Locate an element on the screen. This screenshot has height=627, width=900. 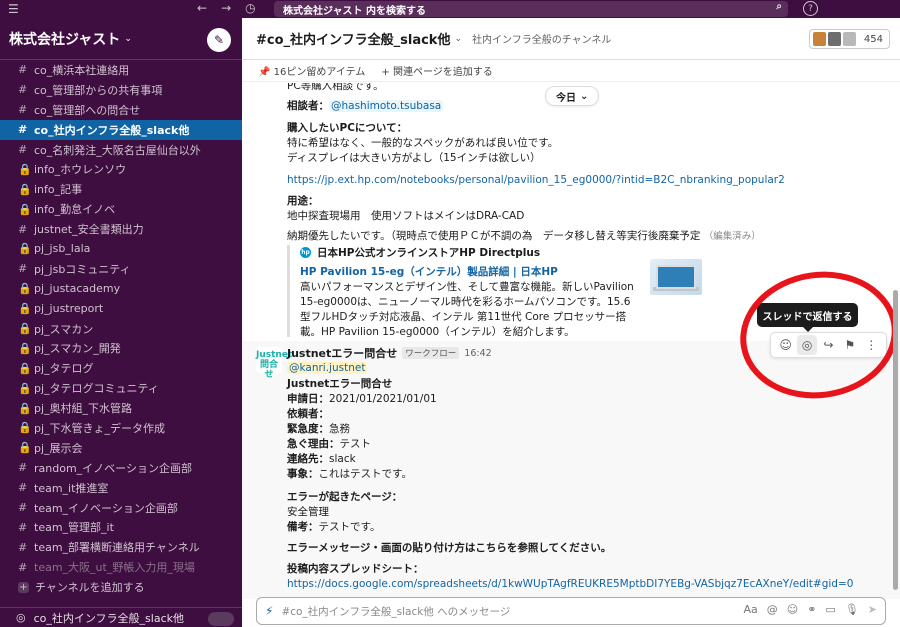
chevron-down-icon: ⌄ is located at coordinates (458, 39).